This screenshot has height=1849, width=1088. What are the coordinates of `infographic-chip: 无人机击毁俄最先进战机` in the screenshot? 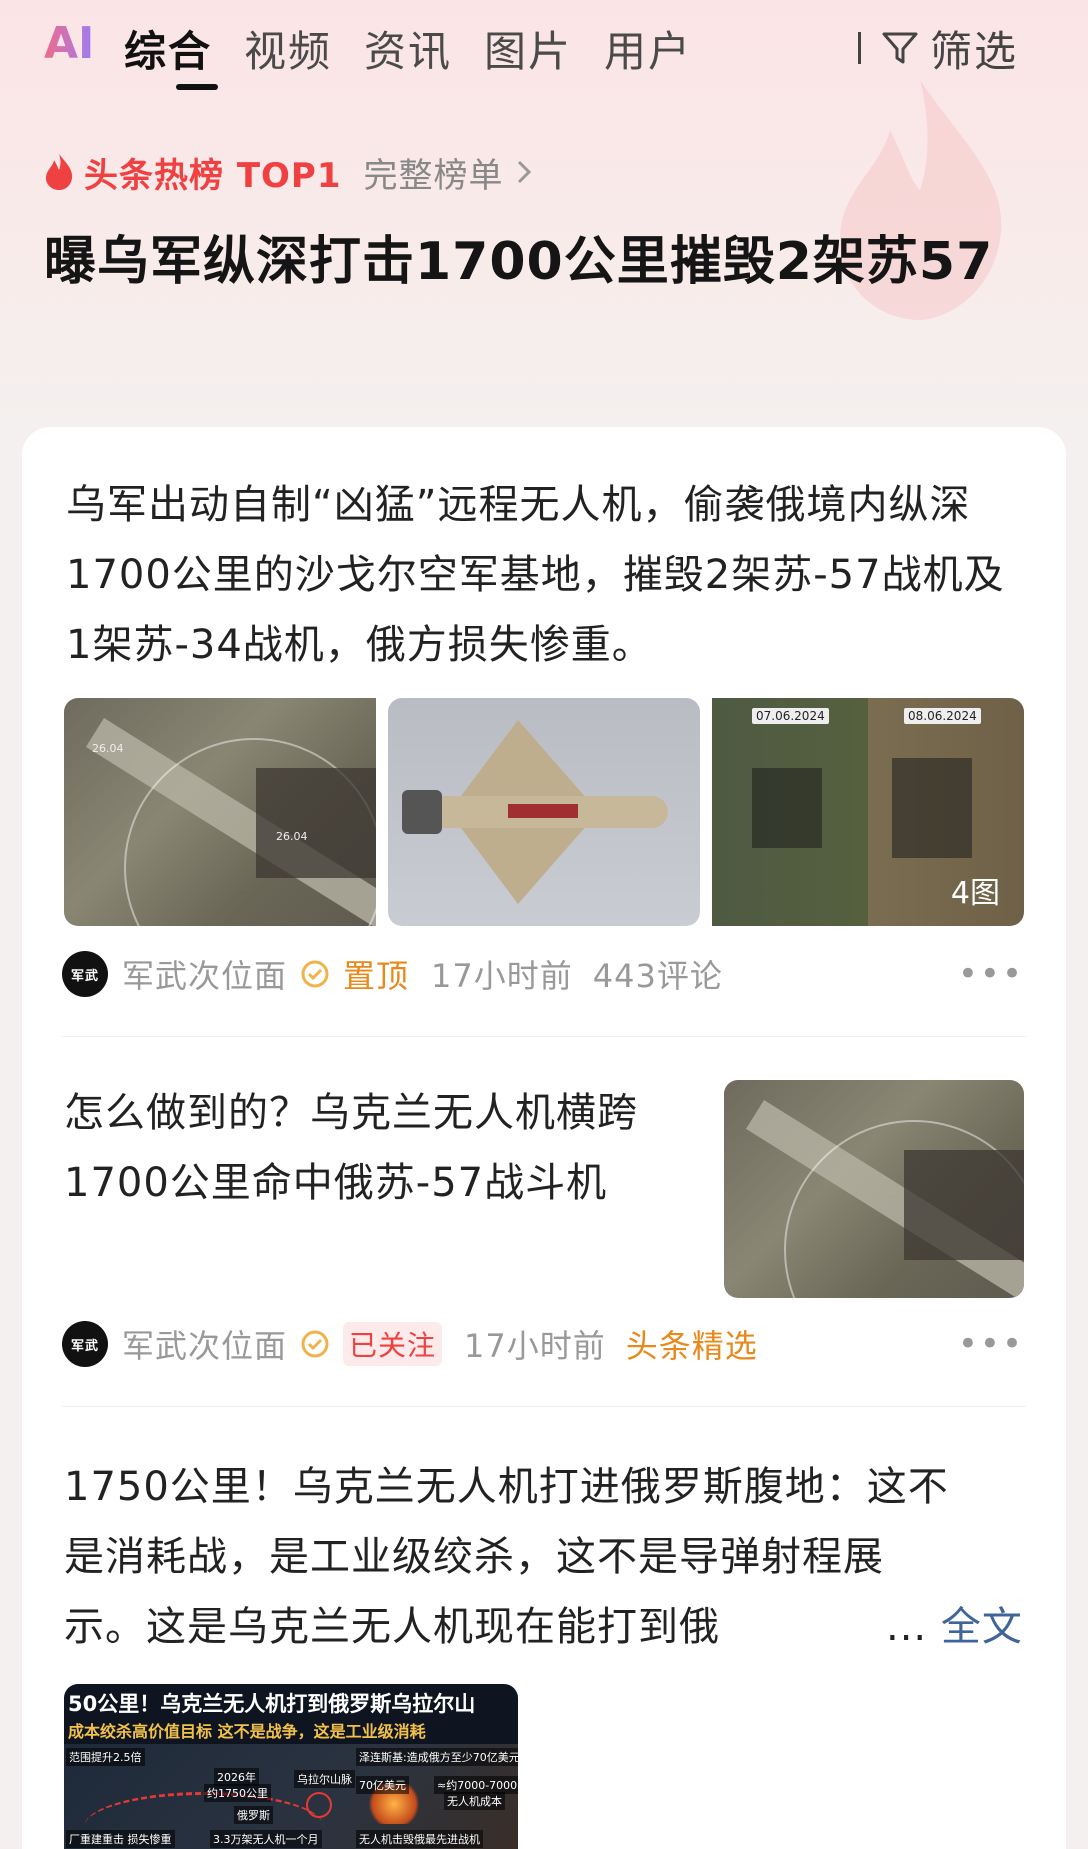 It's located at (419, 1839).